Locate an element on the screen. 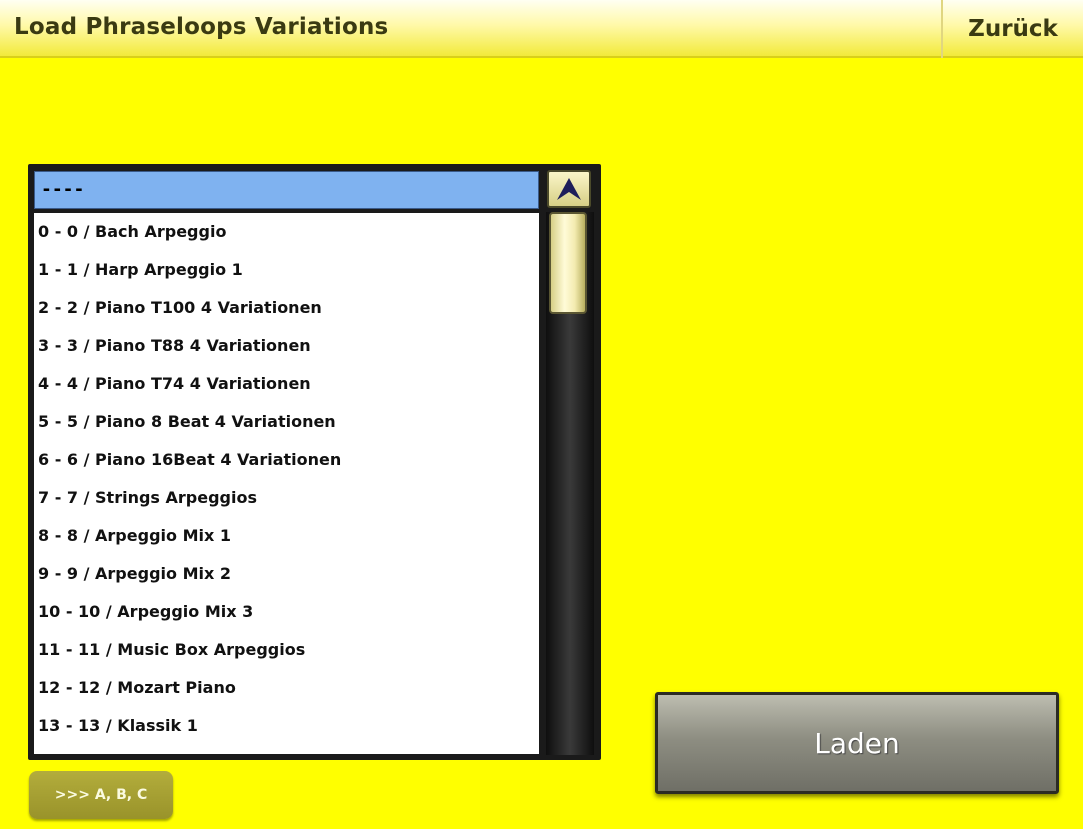 The height and width of the screenshot is (829, 1083). title-bar: Load Phraseloops Variations Zurück is located at coordinates (541, 29).